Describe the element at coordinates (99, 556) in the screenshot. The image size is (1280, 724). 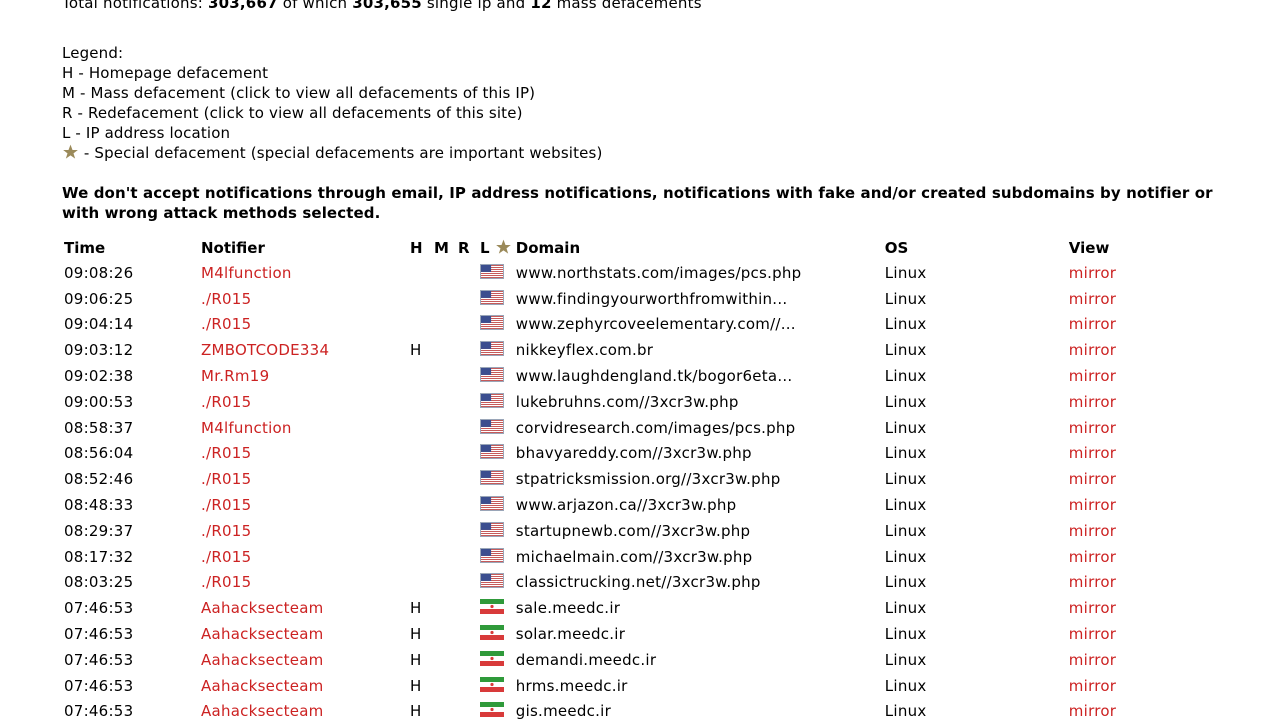
I see `row-time: 08:17:32` at that location.